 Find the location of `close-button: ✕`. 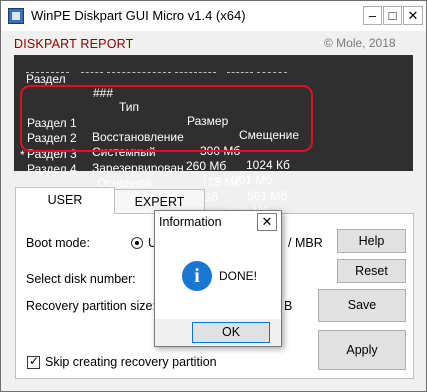

close-button: ✕ is located at coordinates (413, 15).